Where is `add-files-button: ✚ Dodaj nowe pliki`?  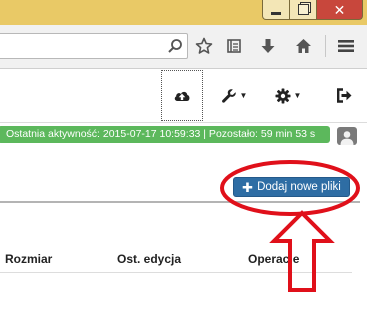
add-files-button: ✚ Dodaj nowe pliki is located at coordinates (291, 187).